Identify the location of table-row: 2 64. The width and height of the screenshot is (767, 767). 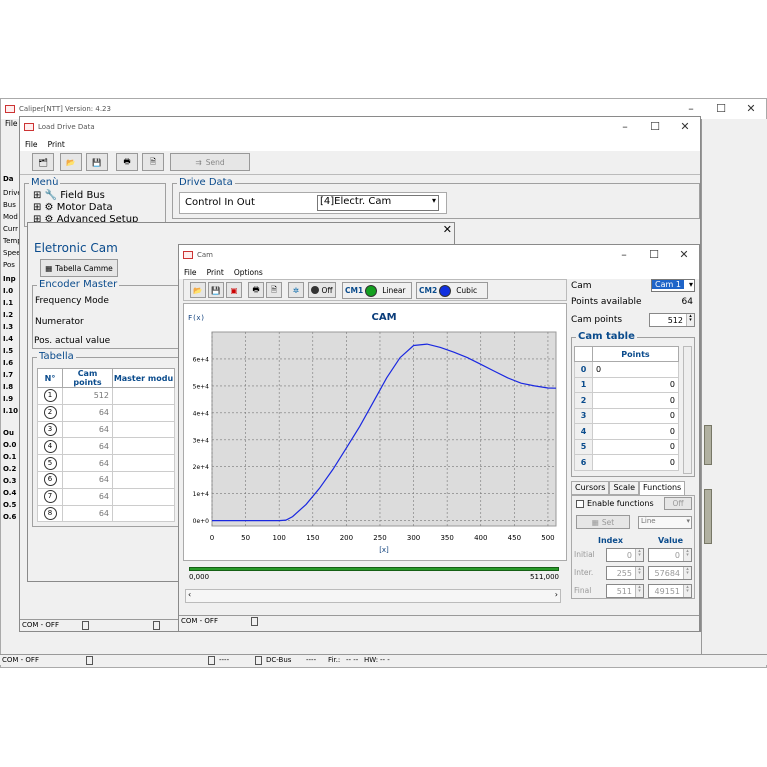
(106, 412).